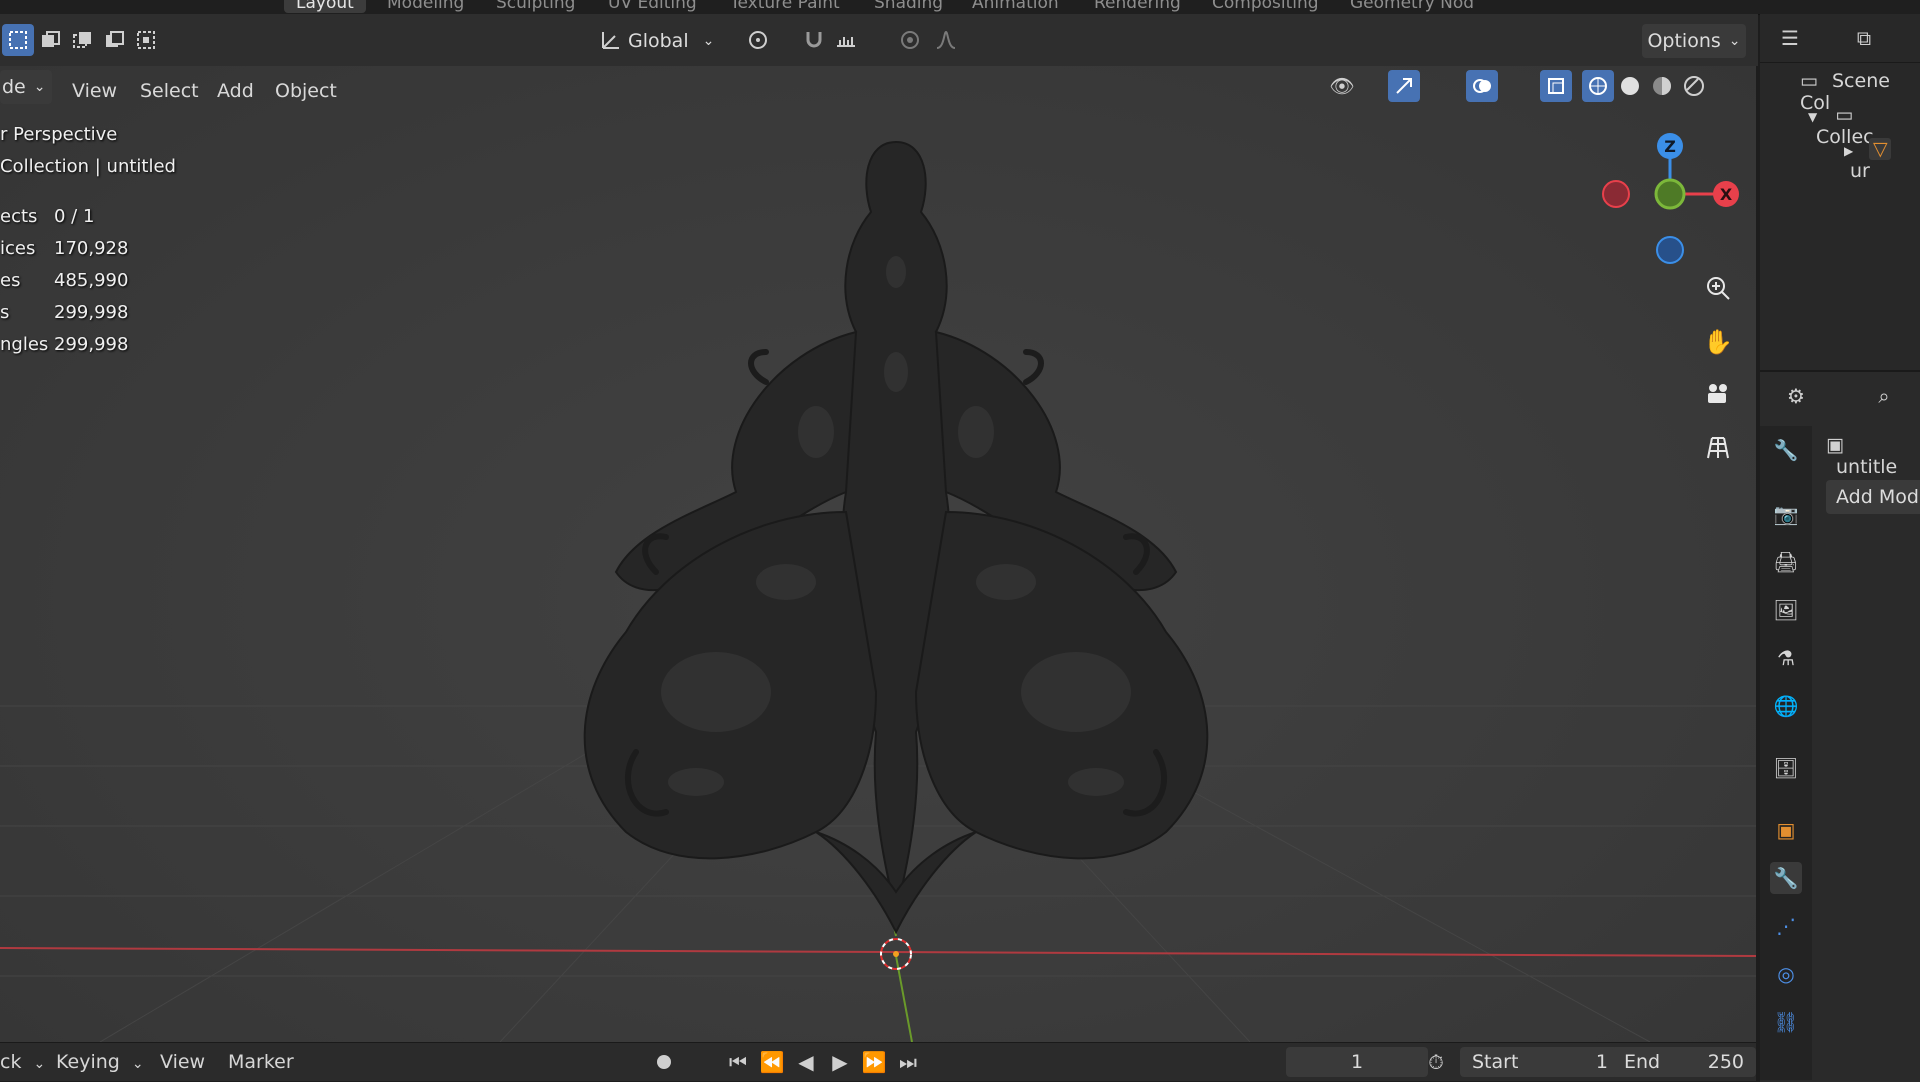 The height and width of the screenshot is (1082, 1920). What do you see at coordinates (1786, 974) in the screenshot?
I see `physics-tab-icon: ◎` at bounding box center [1786, 974].